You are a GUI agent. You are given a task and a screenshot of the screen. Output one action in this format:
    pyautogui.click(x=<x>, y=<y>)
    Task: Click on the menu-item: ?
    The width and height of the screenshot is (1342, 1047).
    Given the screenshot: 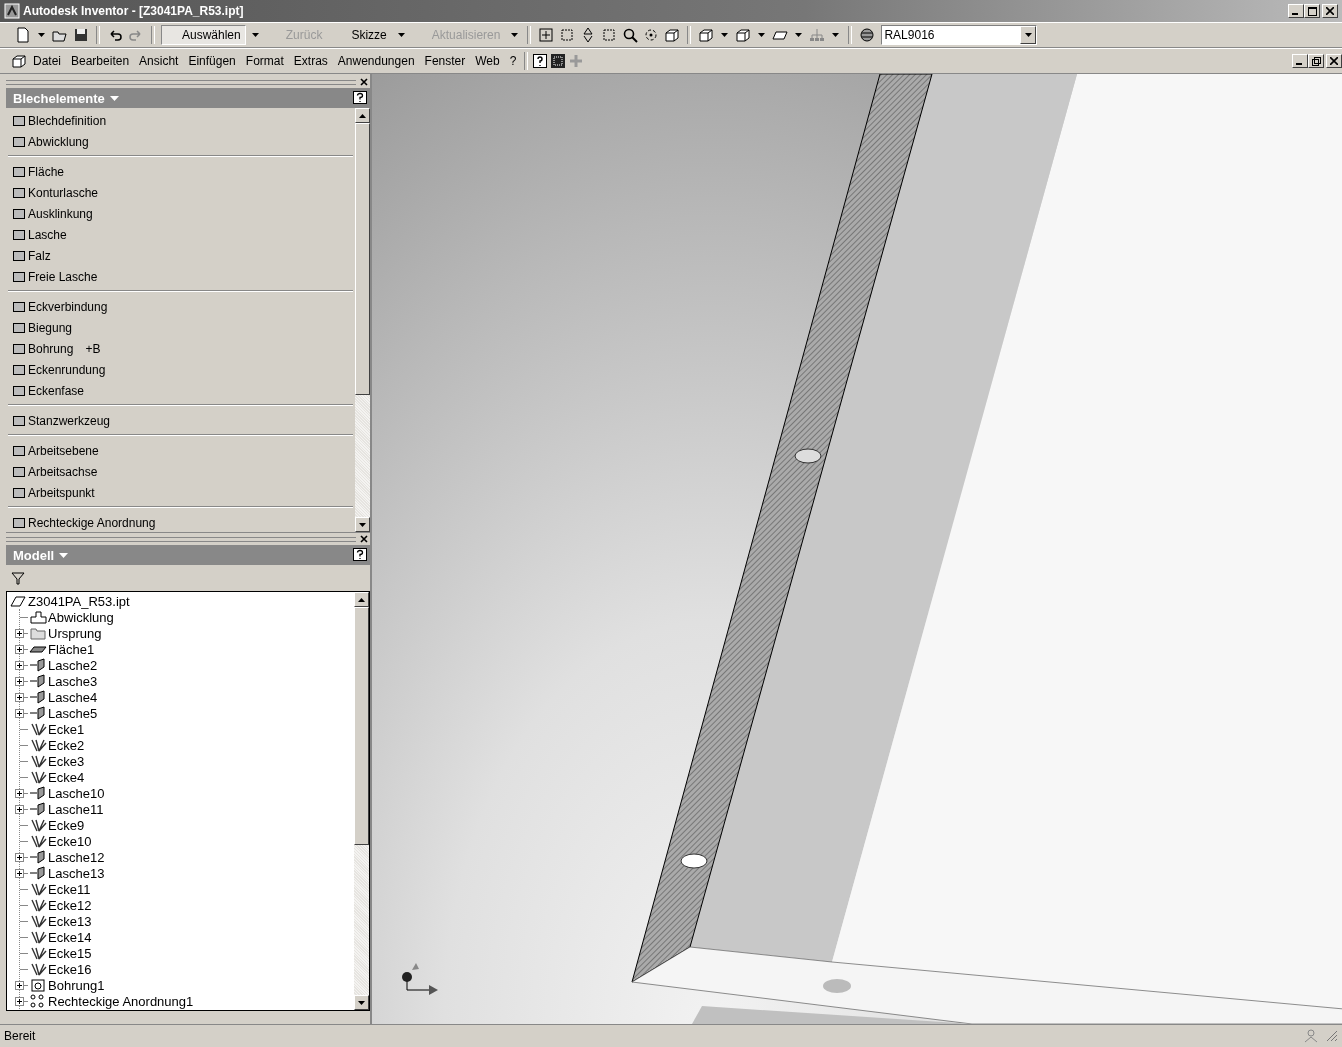 What is the action you would take?
    pyautogui.click(x=513, y=61)
    